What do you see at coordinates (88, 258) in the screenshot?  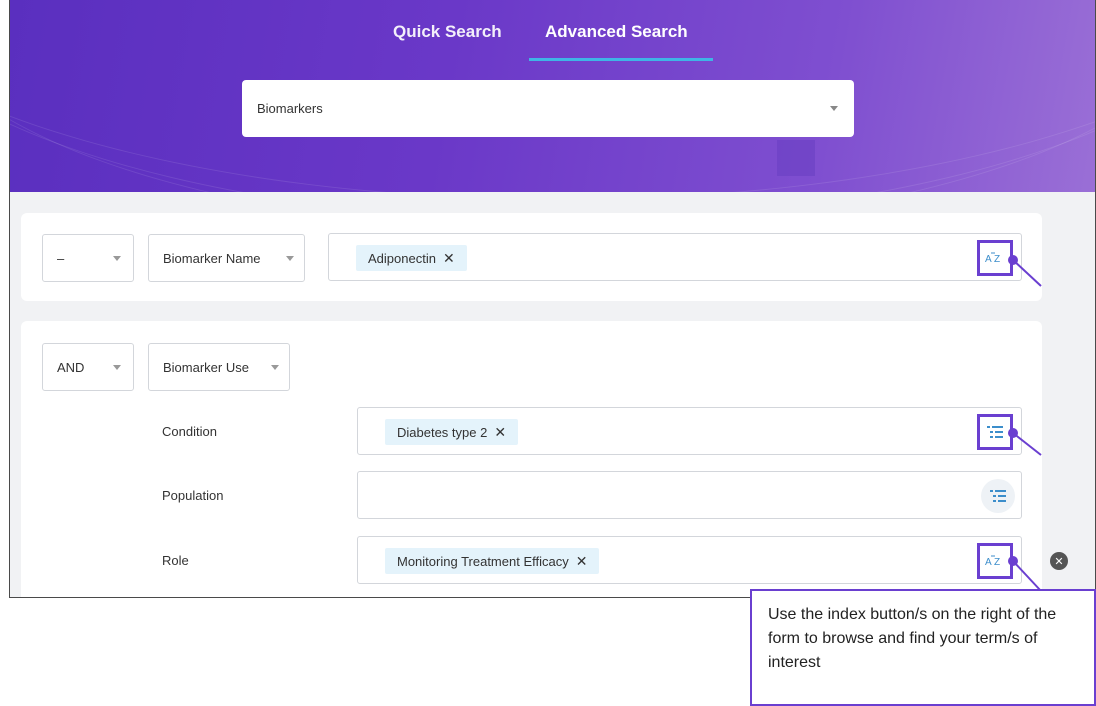 I see `operator-dropdown-row1: –` at bounding box center [88, 258].